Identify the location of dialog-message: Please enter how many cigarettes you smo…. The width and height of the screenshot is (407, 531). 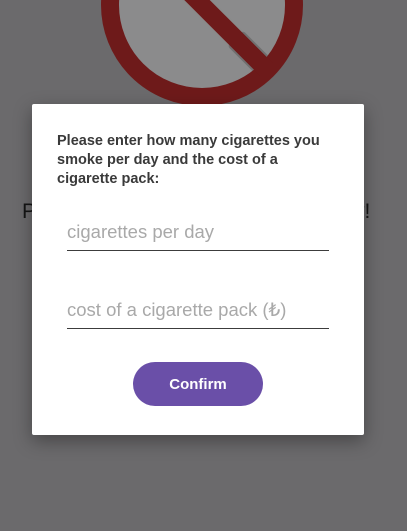
(188, 160).